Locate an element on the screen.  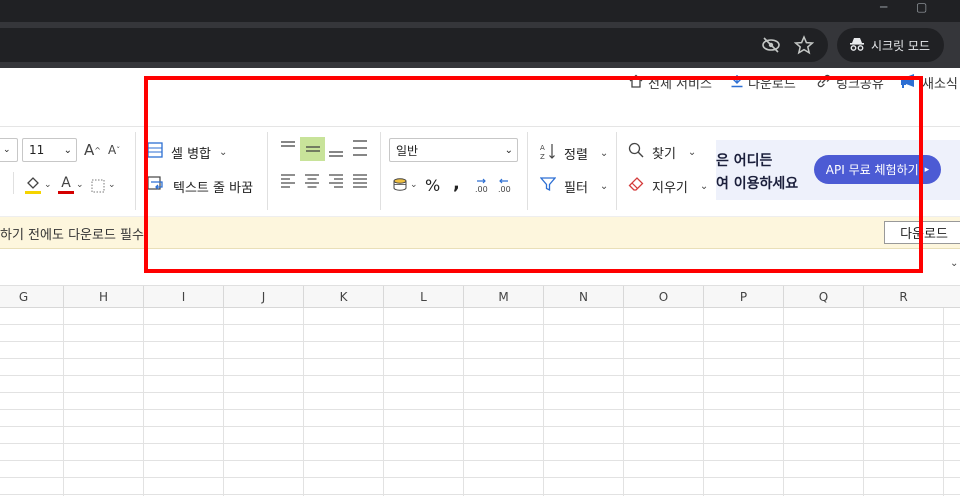
incognito-badge: 시크릿 모드 is located at coordinates (890, 45).